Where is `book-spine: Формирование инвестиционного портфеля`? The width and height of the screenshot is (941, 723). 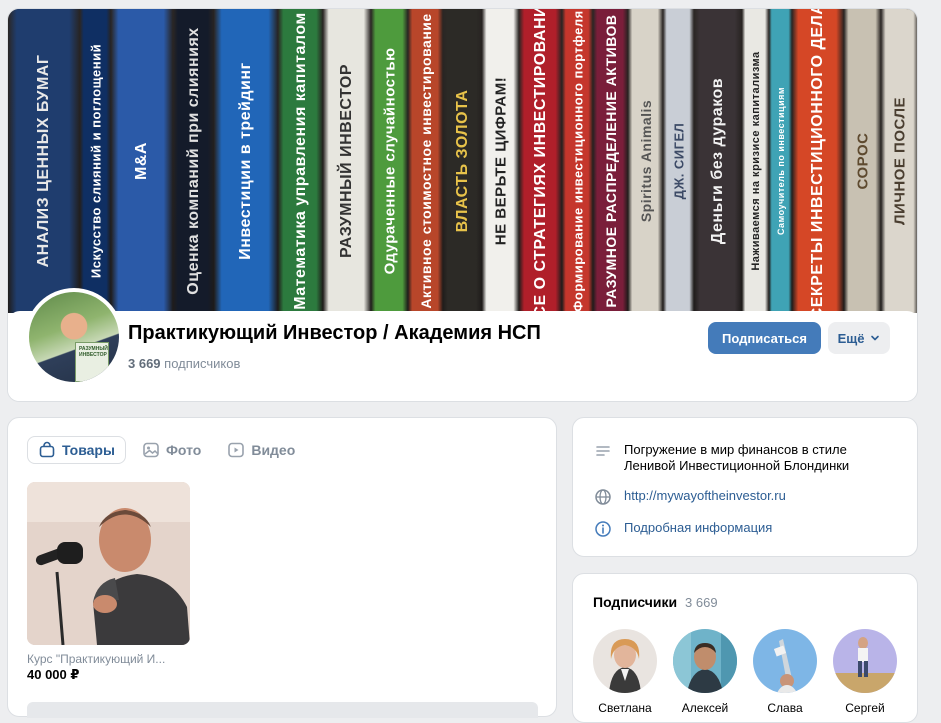 book-spine: Формирование инвестиционного портфеля is located at coordinates (577, 161).